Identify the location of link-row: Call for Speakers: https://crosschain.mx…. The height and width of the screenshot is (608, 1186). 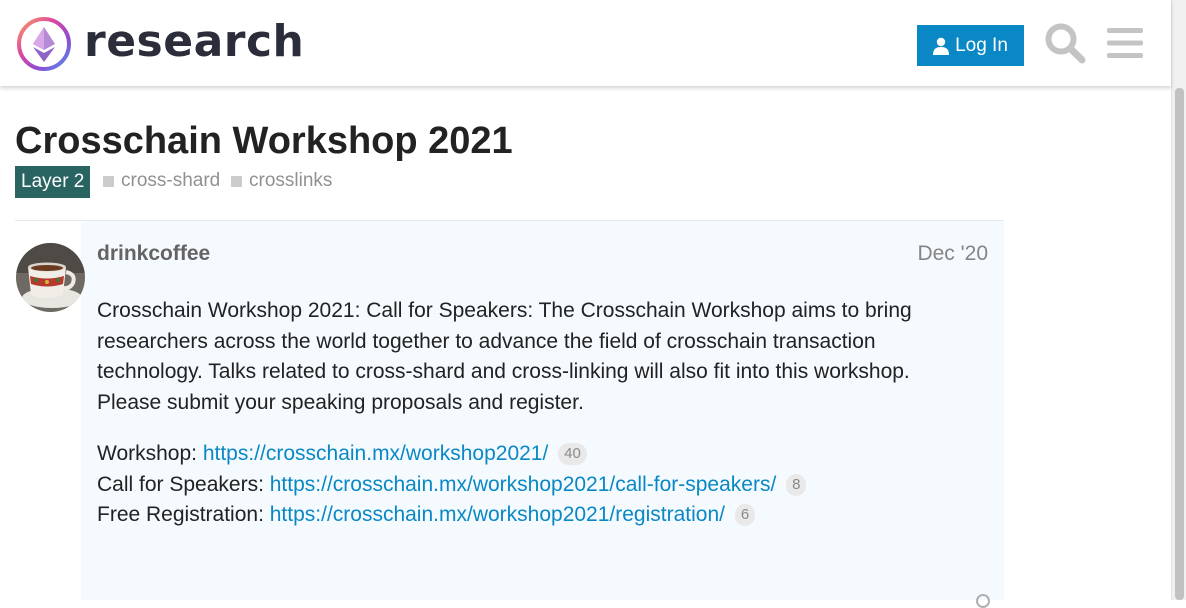
(452, 485).